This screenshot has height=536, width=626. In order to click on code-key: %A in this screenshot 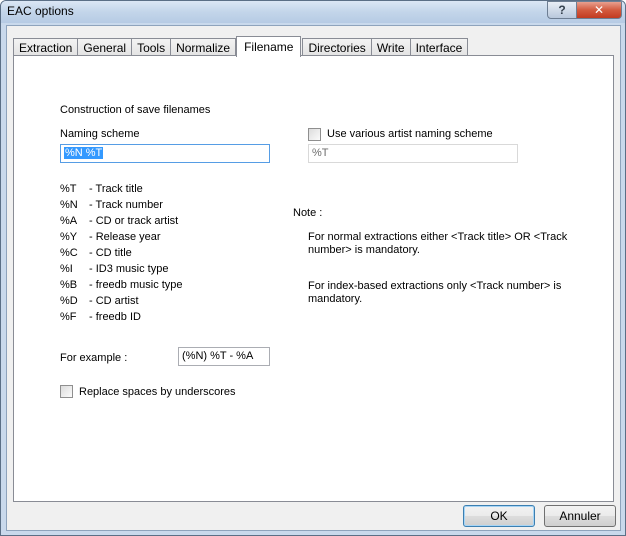, I will do `click(69, 221)`.